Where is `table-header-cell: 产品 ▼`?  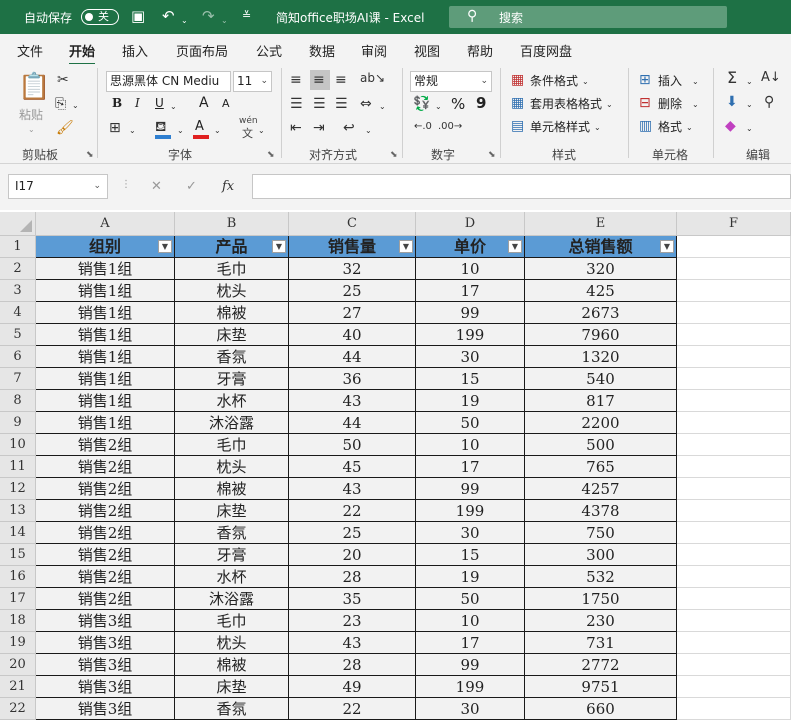 table-header-cell: 产品 ▼ is located at coordinates (232, 247).